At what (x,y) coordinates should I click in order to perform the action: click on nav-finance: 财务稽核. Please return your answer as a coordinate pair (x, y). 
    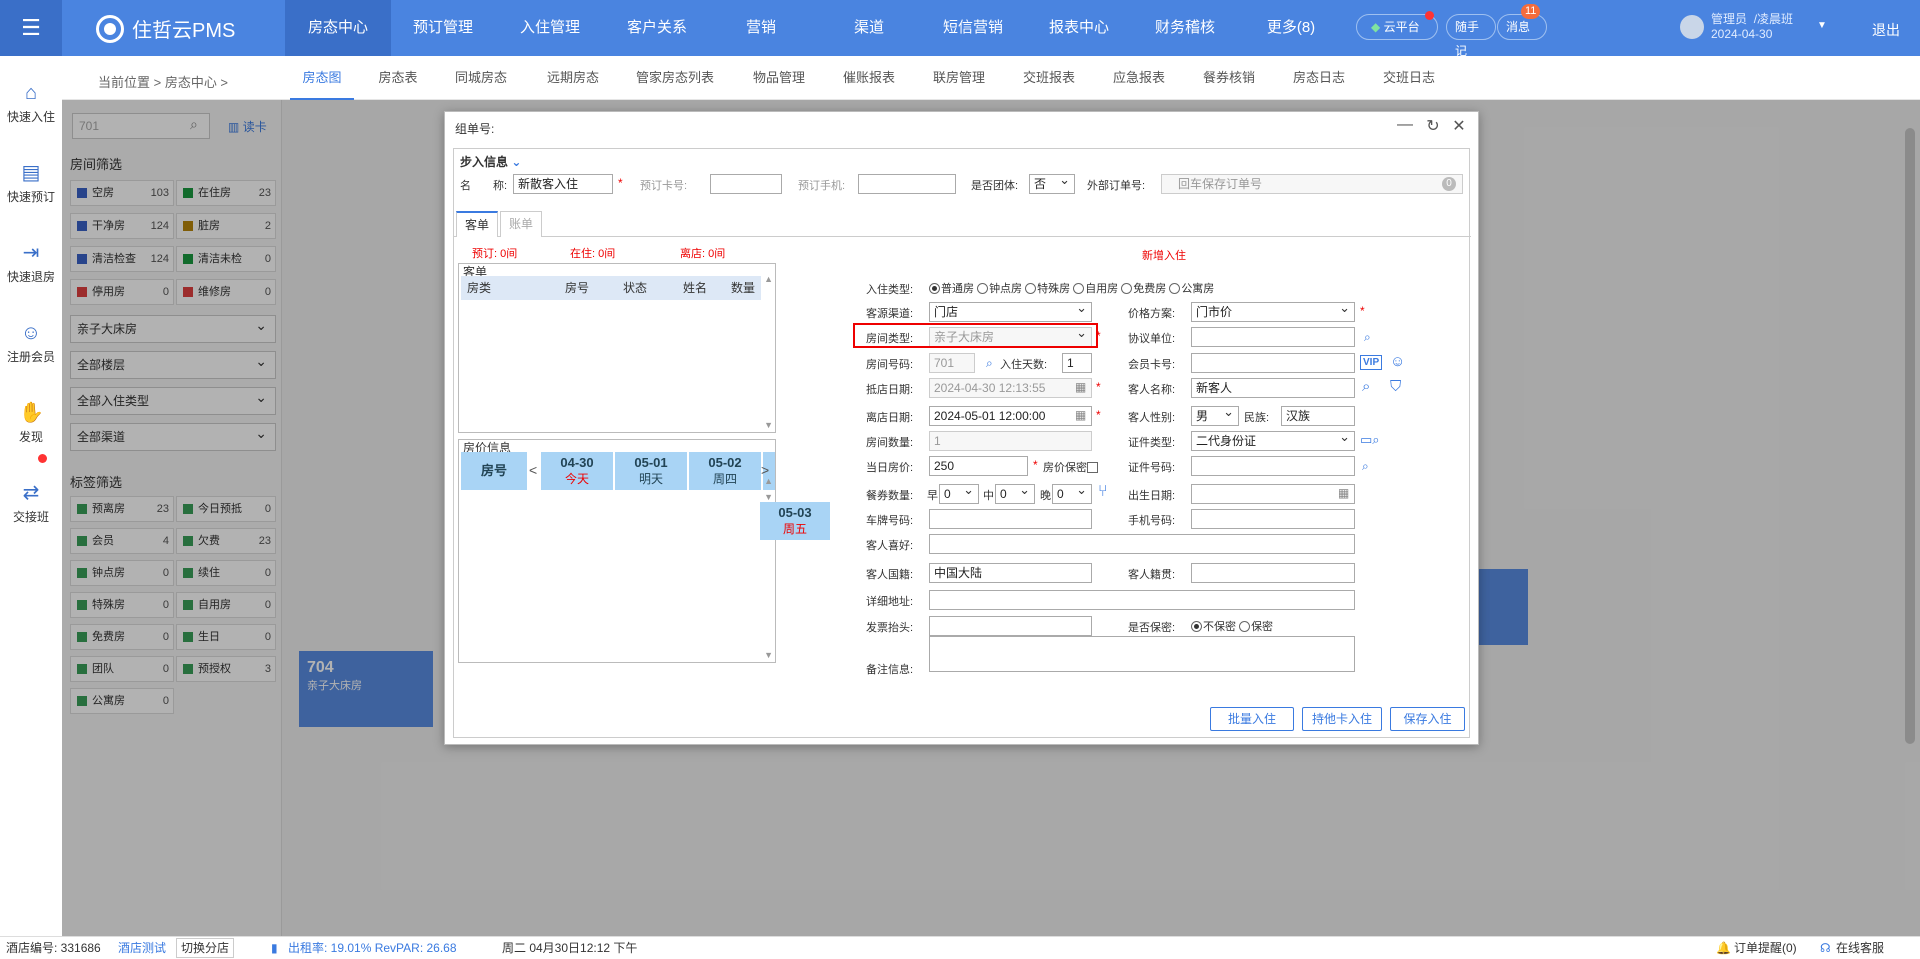
    Looking at the image, I should click on (1185, 28).